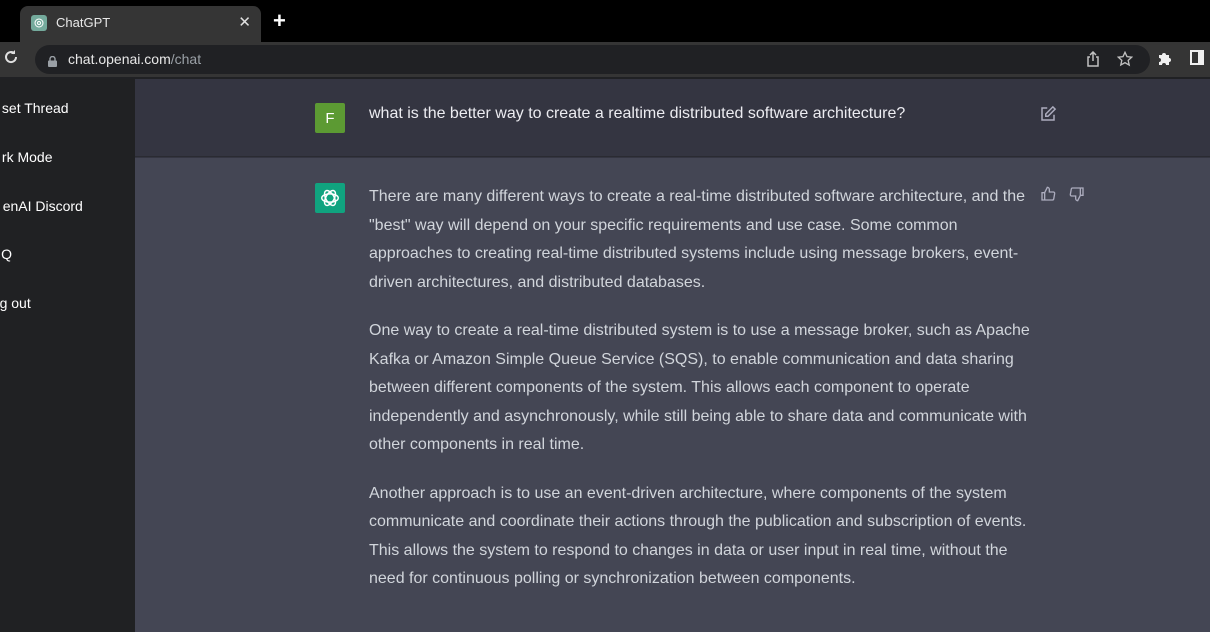 This screenshot has width=1210, height=632. I want to click on thumbs-down-icon, so click(1077, 196).